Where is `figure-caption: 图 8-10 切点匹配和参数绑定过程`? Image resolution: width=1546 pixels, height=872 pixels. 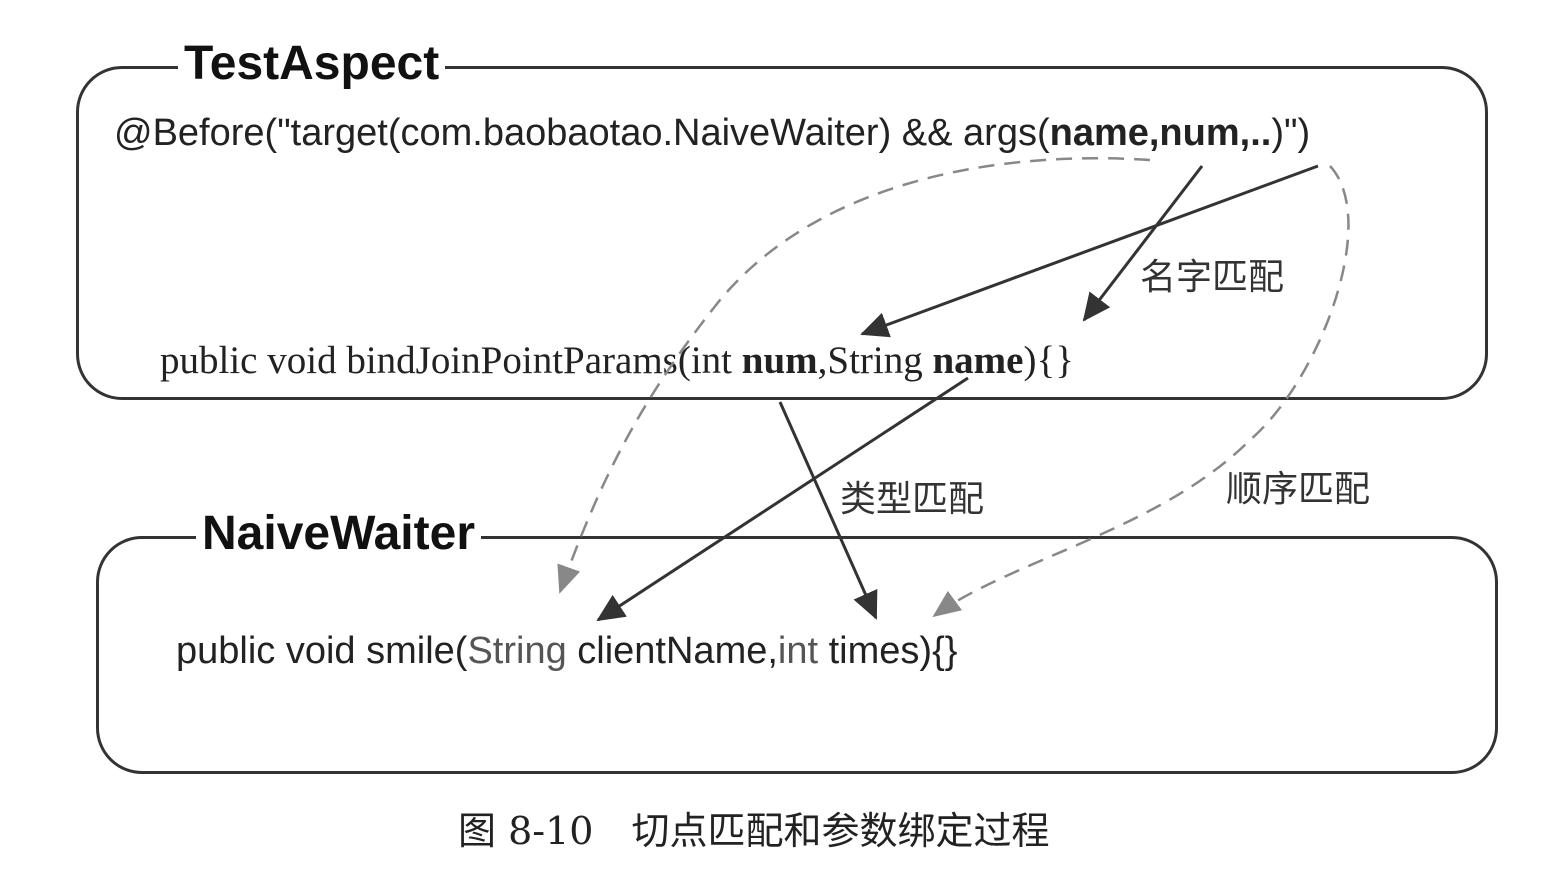 figure-caption: 图 8-10 切点匹配和参数绑定过程 is located at coordinates (754, 831).